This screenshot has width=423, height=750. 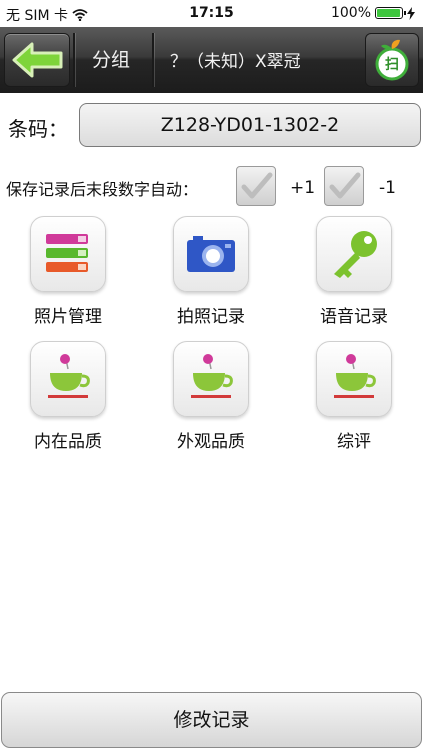 I want to click on take-photo-button, so click(x=211, y=254).